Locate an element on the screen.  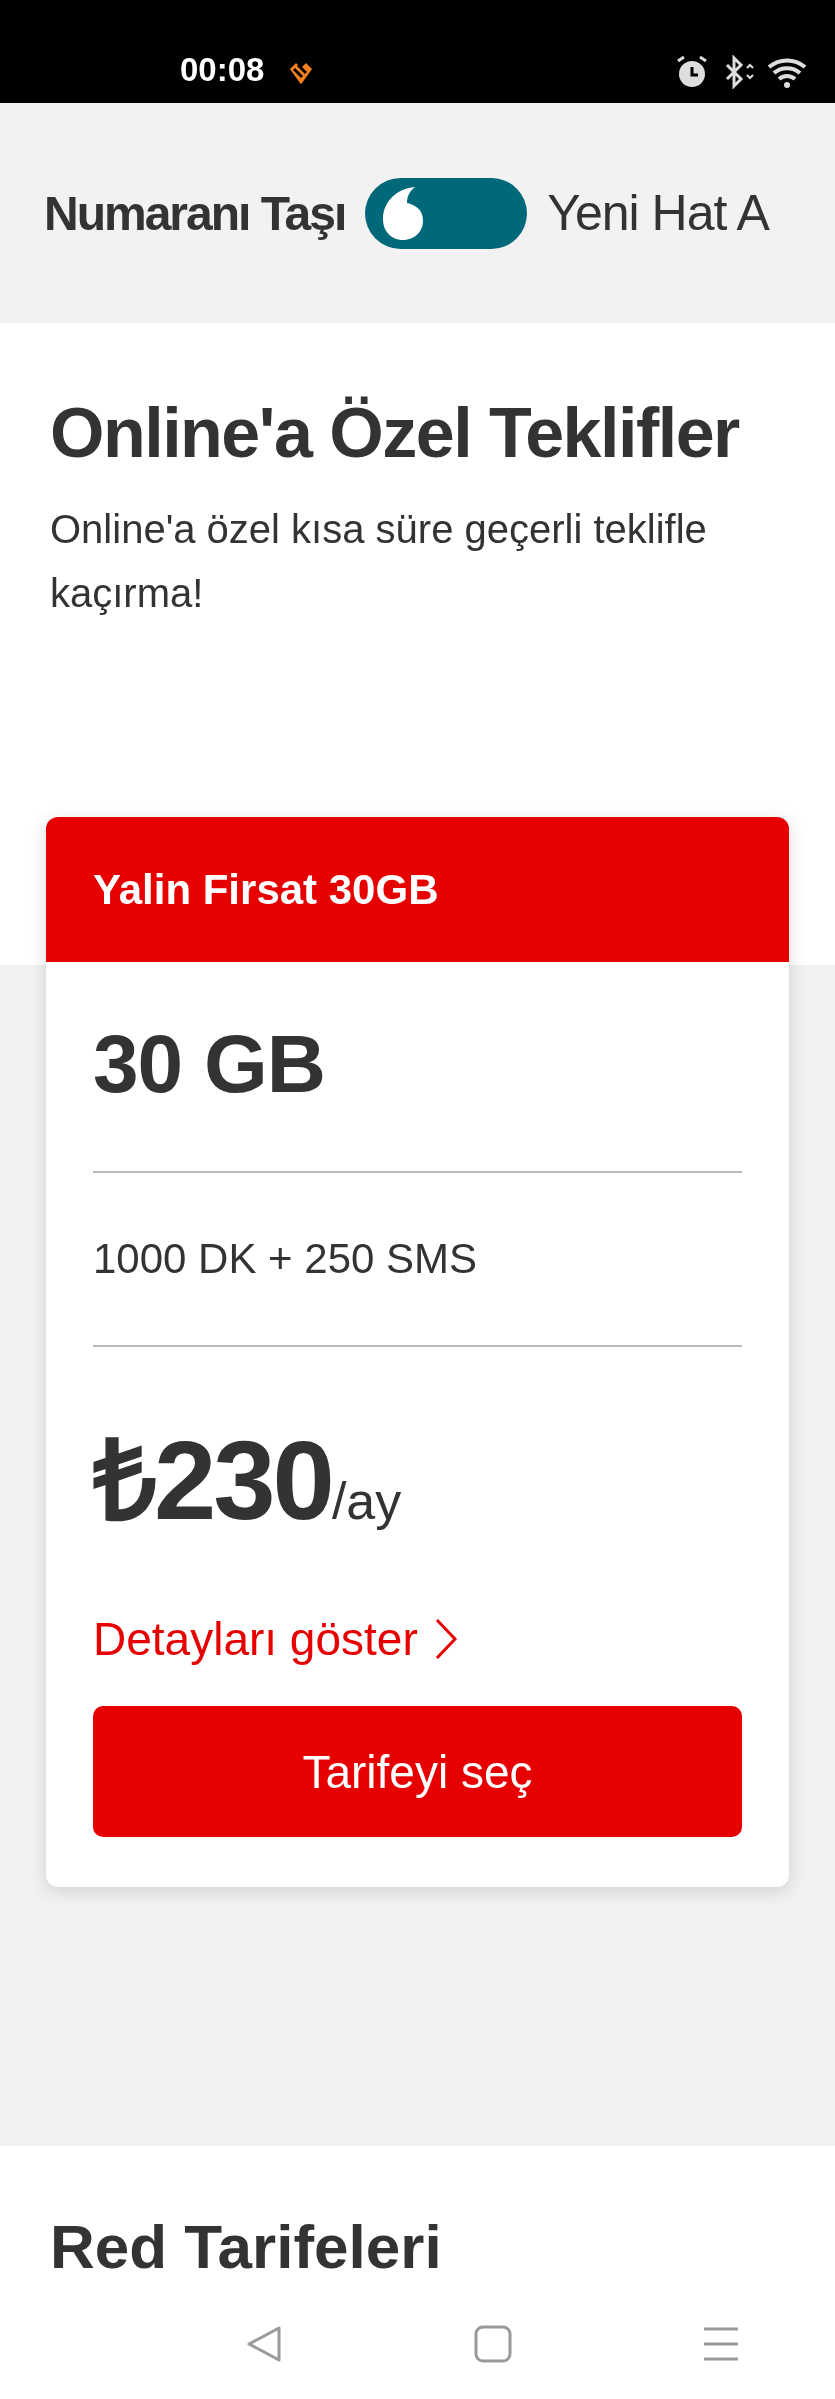
description-text: kaçırma! is located at coordinates (127, 593).